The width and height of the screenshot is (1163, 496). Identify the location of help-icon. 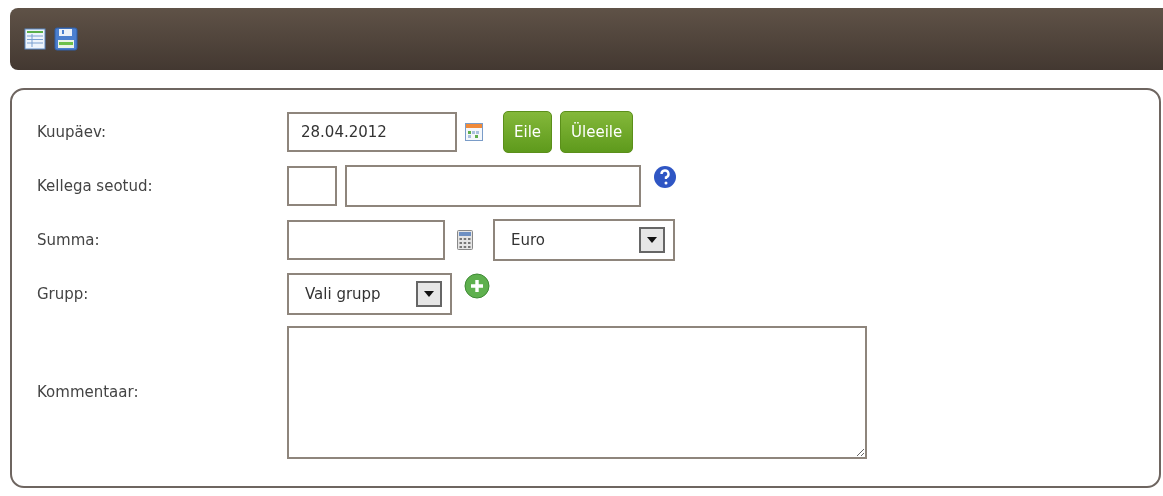
(665, 177).